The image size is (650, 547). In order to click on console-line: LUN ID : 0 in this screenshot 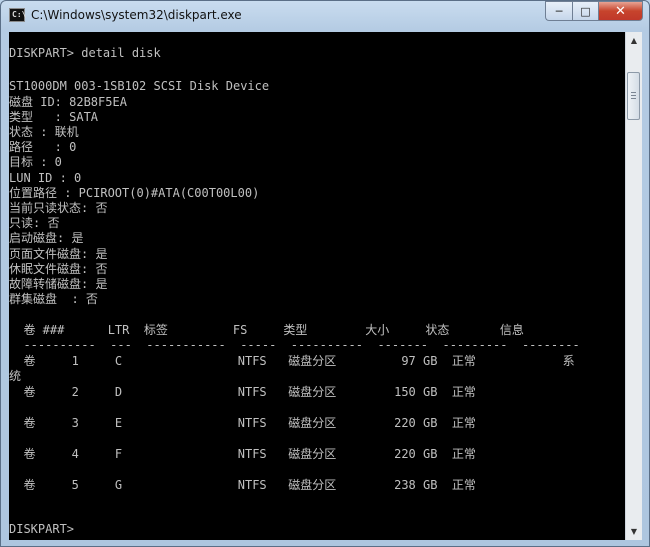, I will do `click(45, 178)`.